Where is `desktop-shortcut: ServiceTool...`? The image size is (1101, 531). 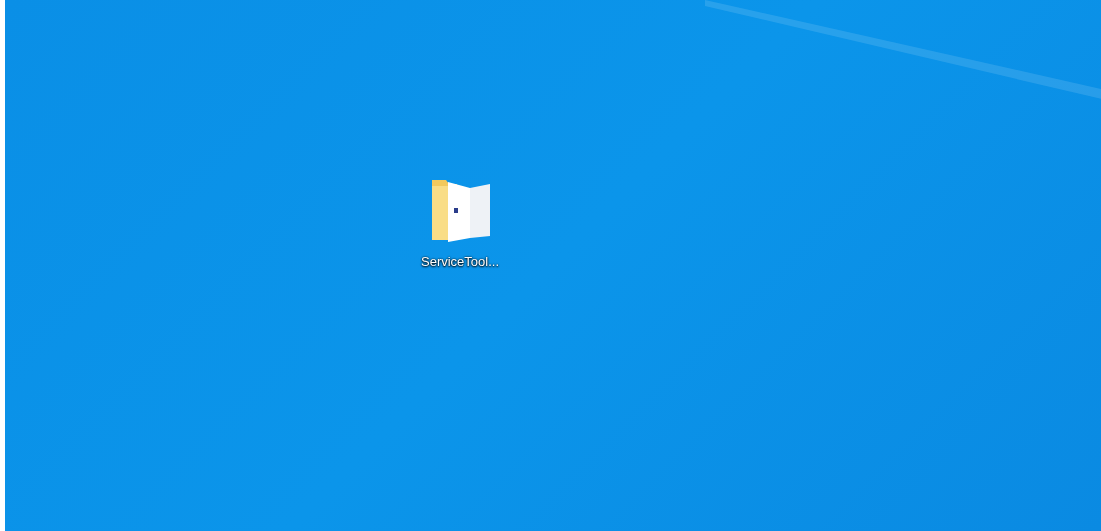 desktop-shortcut: ServiceTool... is located at coordinates (460, 222).